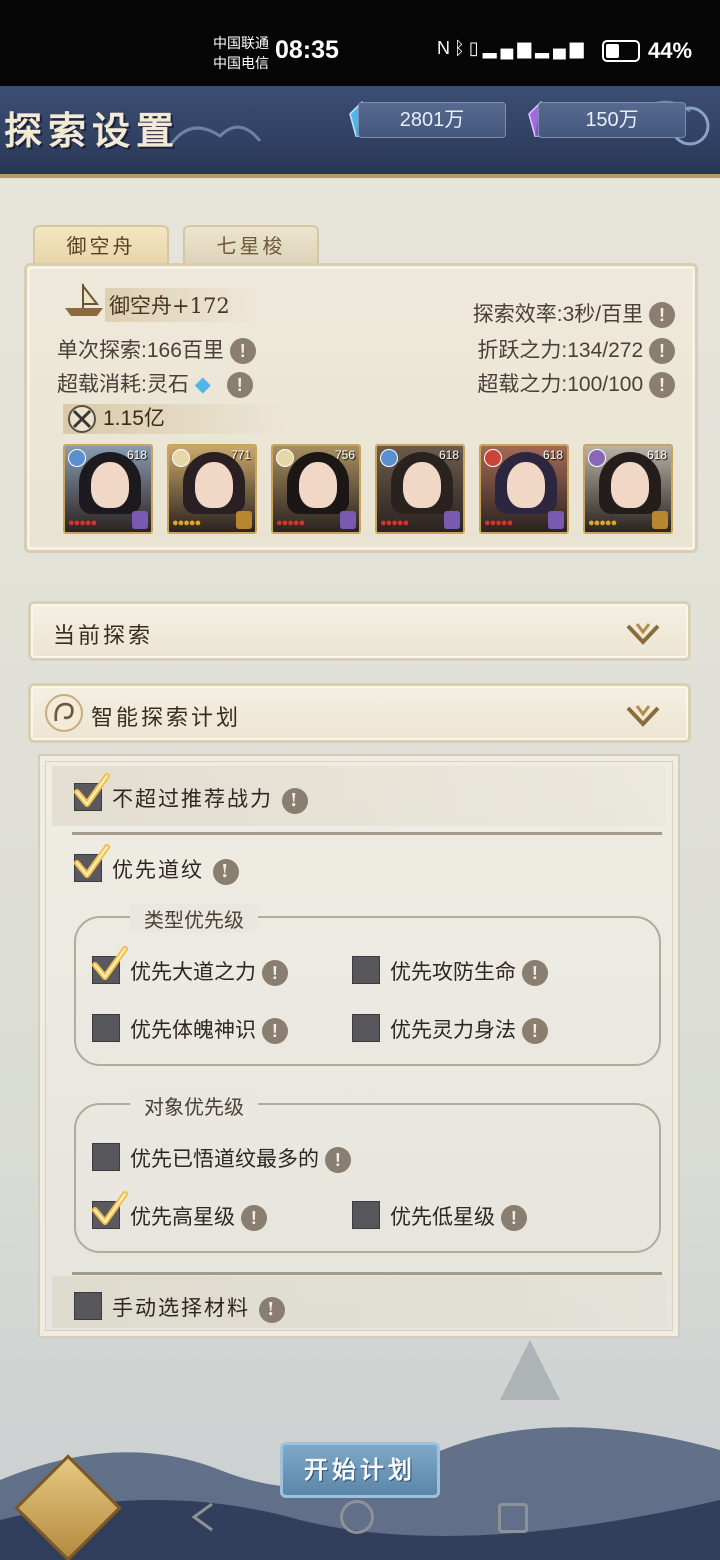  I want to click on 5g-signal-icon: ▂▄▆, so click(509, 48).